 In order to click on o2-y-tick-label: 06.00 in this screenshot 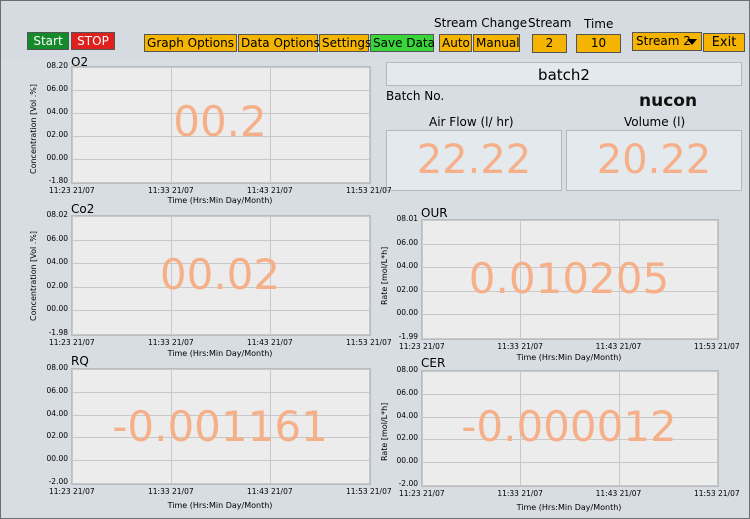, I will do `click(57, 88)`.